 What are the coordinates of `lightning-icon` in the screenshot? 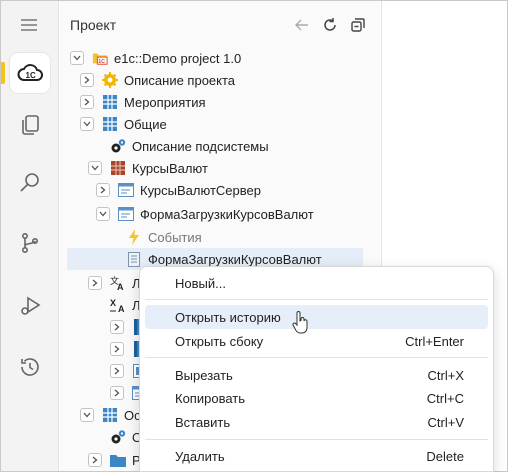 It's located at (134, 237).